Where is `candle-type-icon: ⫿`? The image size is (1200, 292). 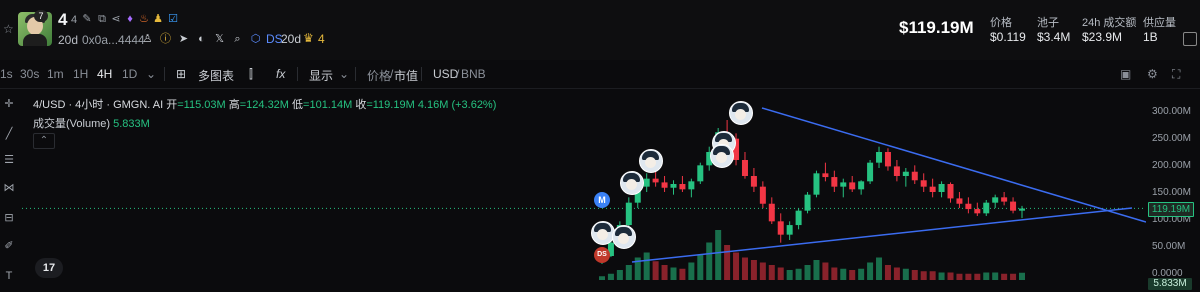 candle-type-icon: ⫿ is located at coordinates (251, 74).